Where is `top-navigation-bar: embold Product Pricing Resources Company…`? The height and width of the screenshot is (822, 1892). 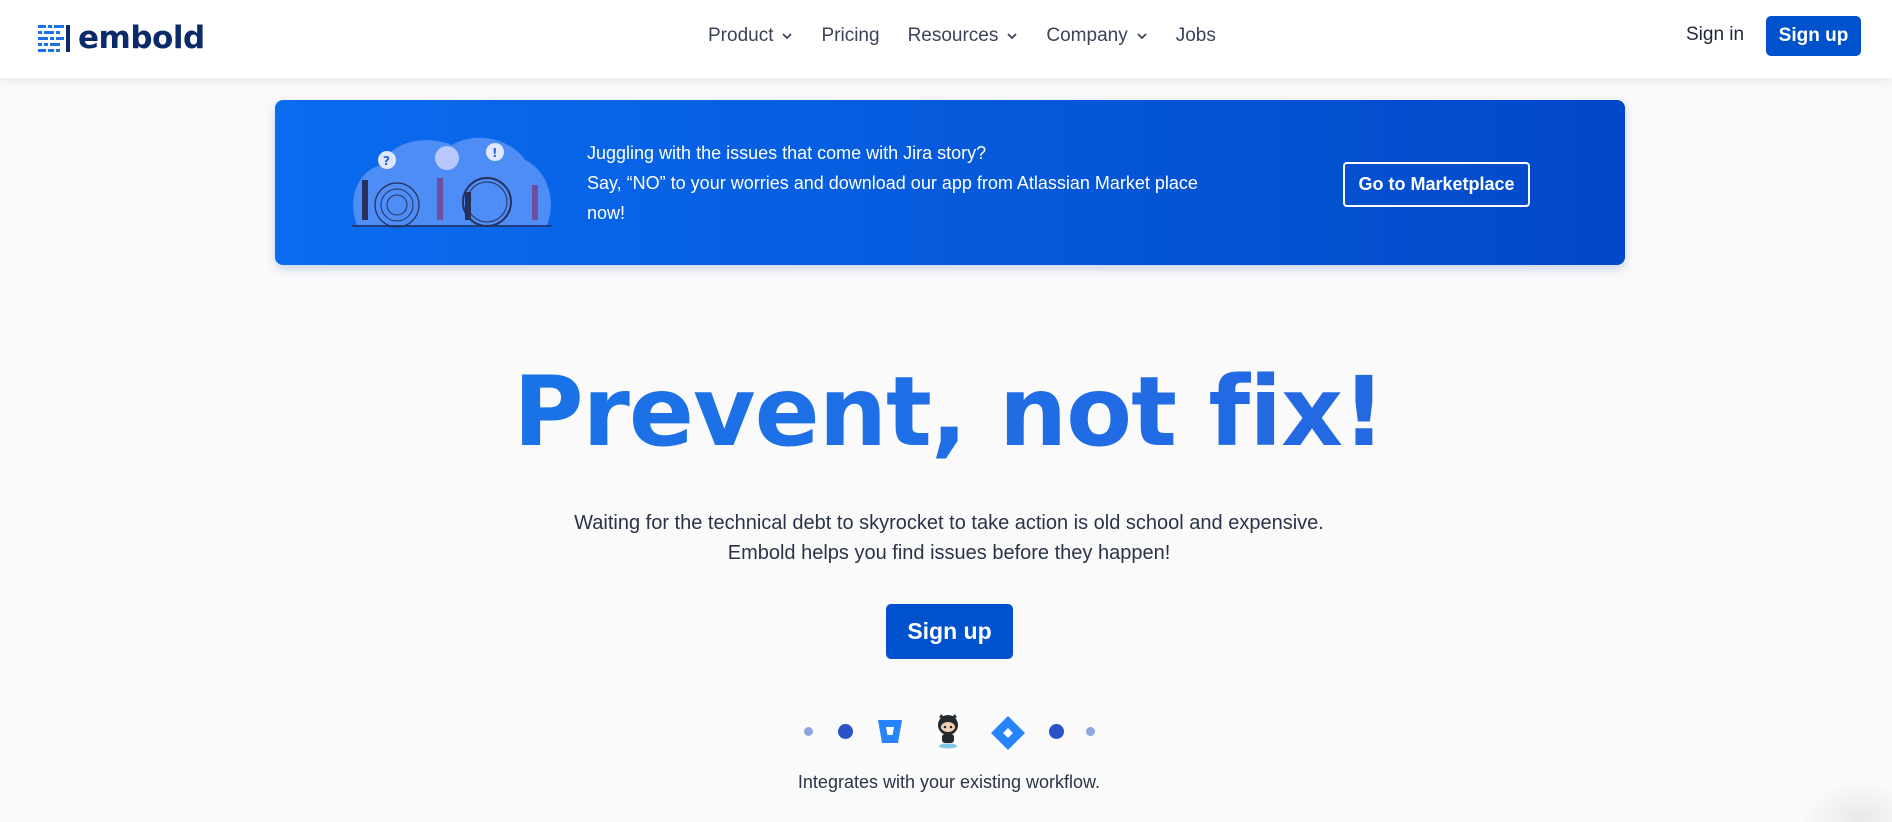
top-navigation-bar: embold Product Pricing Resources Company… is located at coordinates (946, 39).